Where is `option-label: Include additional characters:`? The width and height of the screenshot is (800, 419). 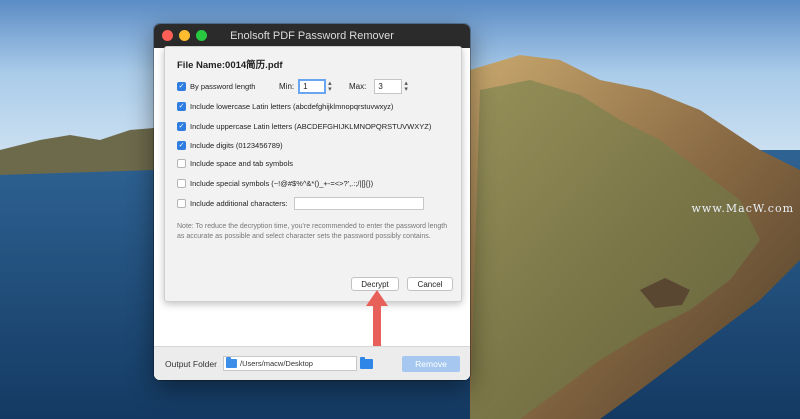 option-label: Include additional characters: is located at coordinates (239, 203).